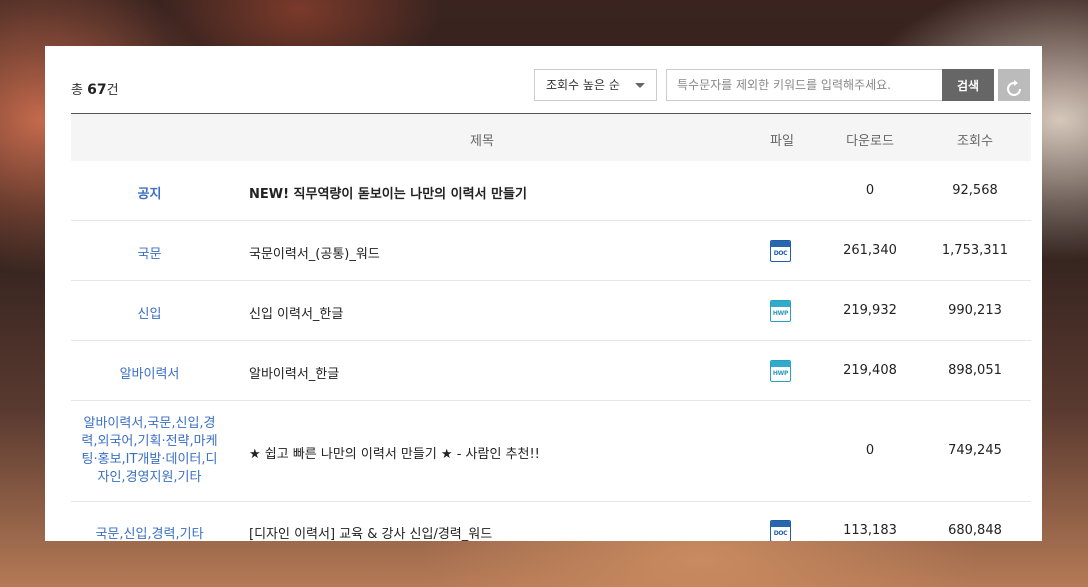 This screenshot has height=587, width=1088. I want to click on row-title: 국문이력서_(공통)_워드, so click(499, 252).